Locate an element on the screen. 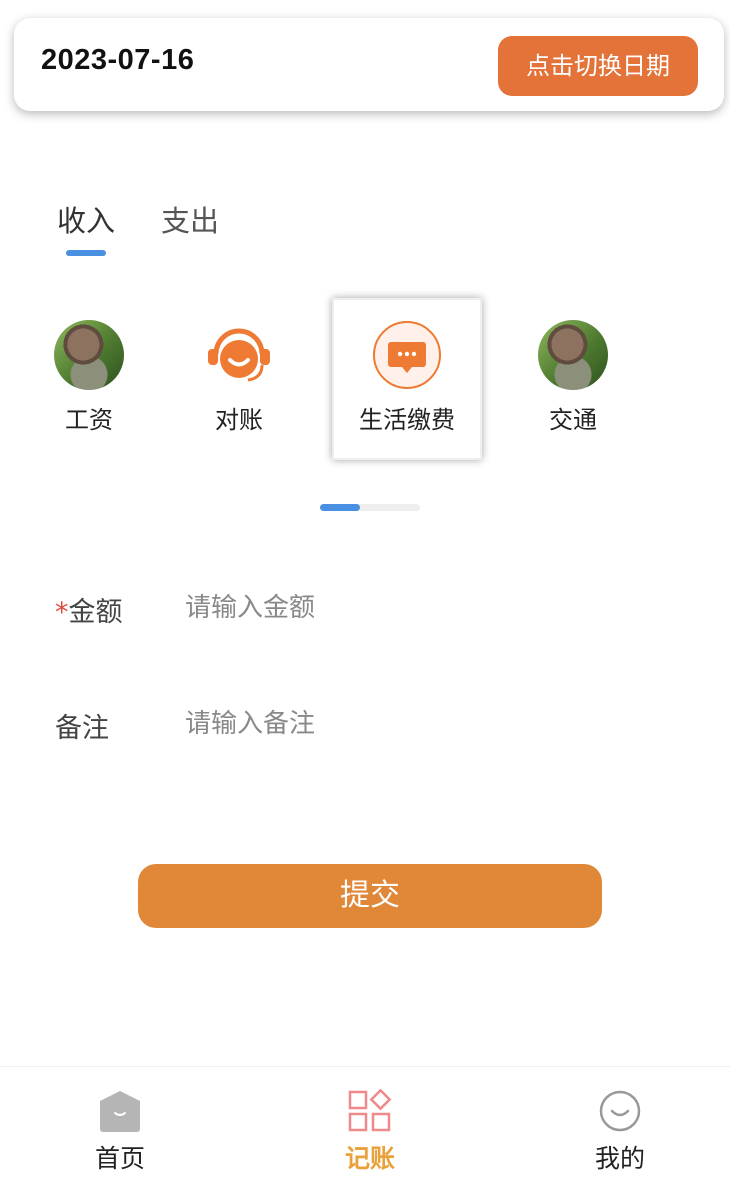  category-label: 对账 is located at coordinates (239, 420).